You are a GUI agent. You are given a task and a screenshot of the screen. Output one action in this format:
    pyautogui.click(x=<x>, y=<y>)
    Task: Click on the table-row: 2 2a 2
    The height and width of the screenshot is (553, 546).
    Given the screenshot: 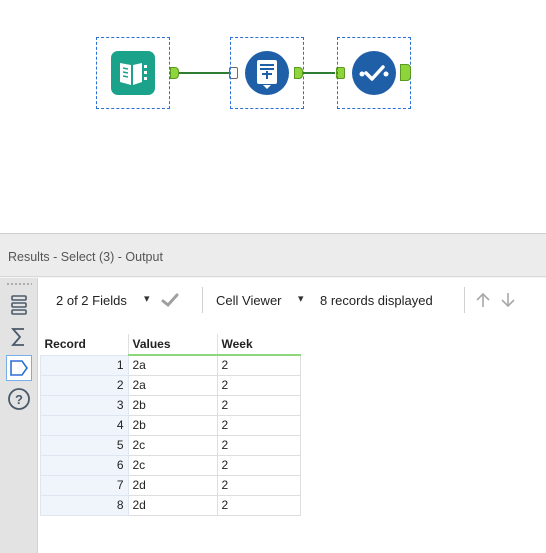 What is the action you would take?
    pyautogui.click(x=170, y=385)
    